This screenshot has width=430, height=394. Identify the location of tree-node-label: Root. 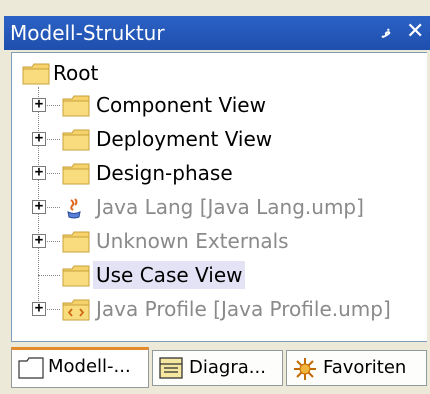
(76, 73).